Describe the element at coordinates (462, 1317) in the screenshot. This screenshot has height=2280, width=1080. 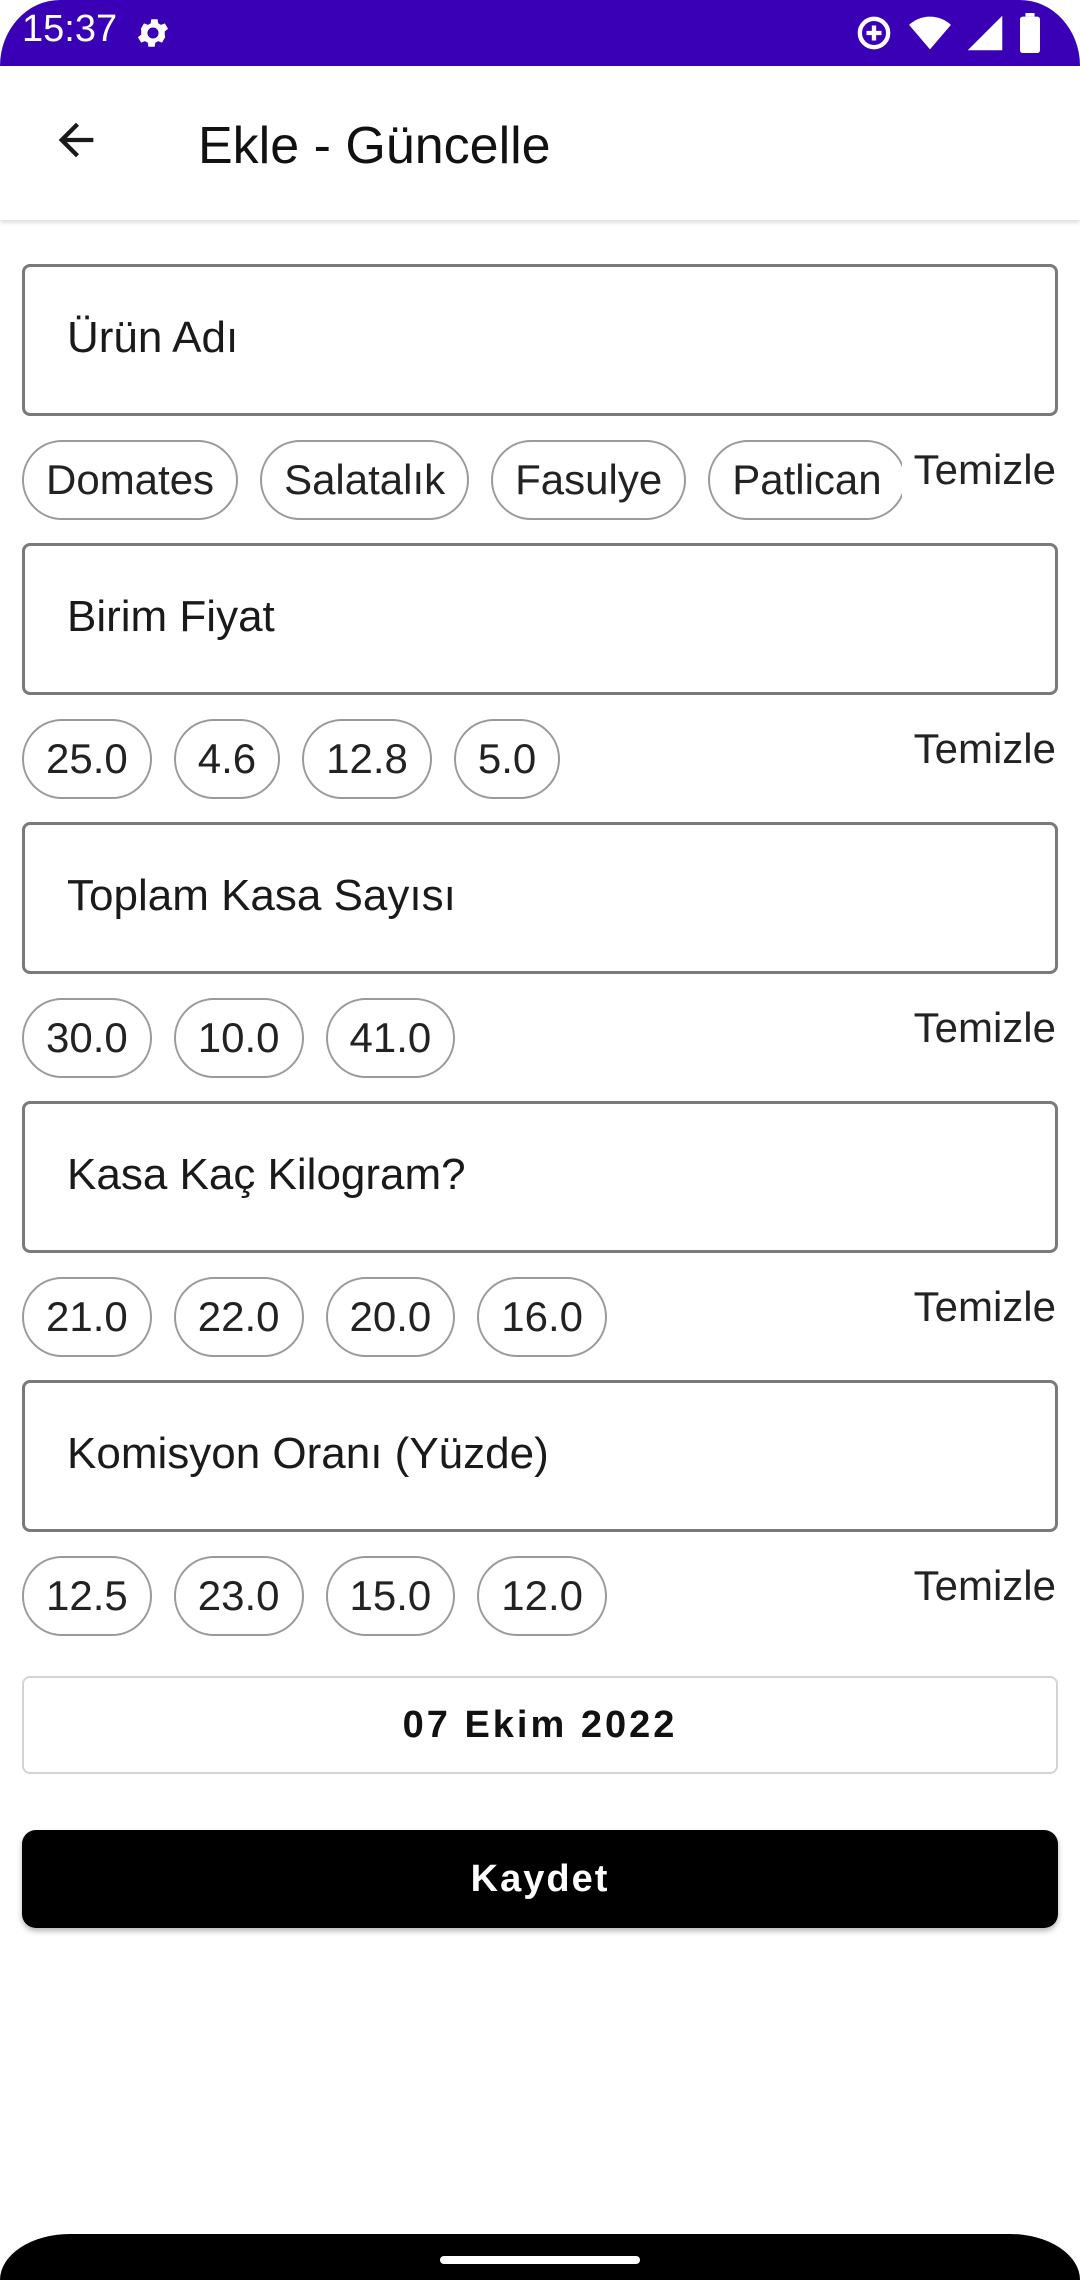
I see `crate-weight-chips: 21.0 22.0 20.0 16.0` at that location.